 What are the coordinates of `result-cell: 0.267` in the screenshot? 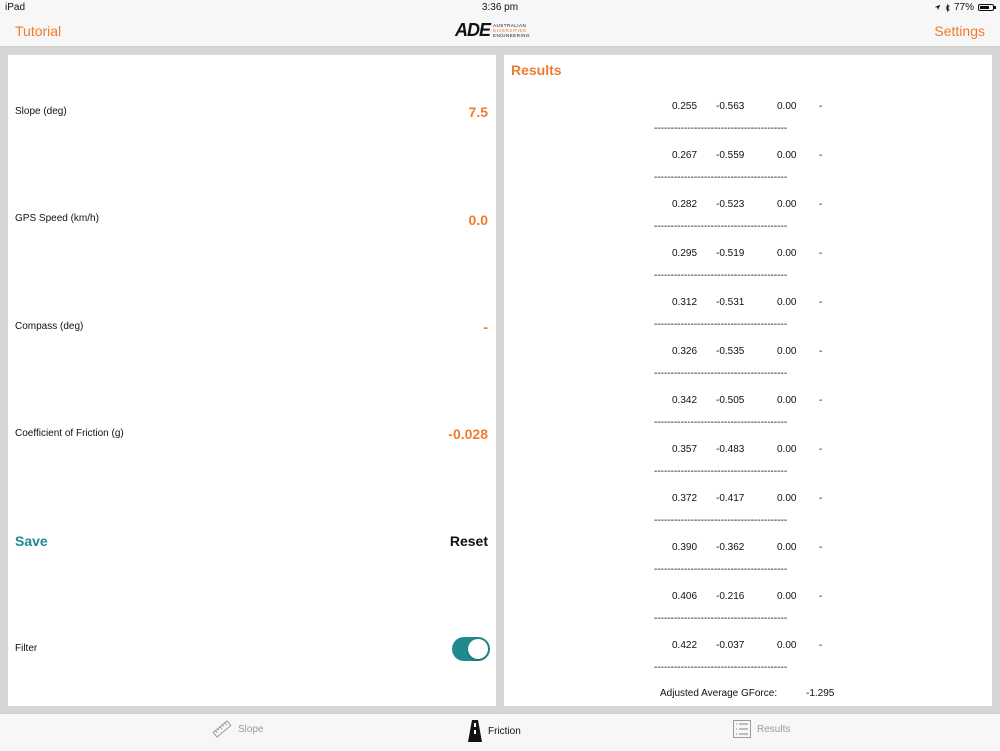 It's located at (685, 155).